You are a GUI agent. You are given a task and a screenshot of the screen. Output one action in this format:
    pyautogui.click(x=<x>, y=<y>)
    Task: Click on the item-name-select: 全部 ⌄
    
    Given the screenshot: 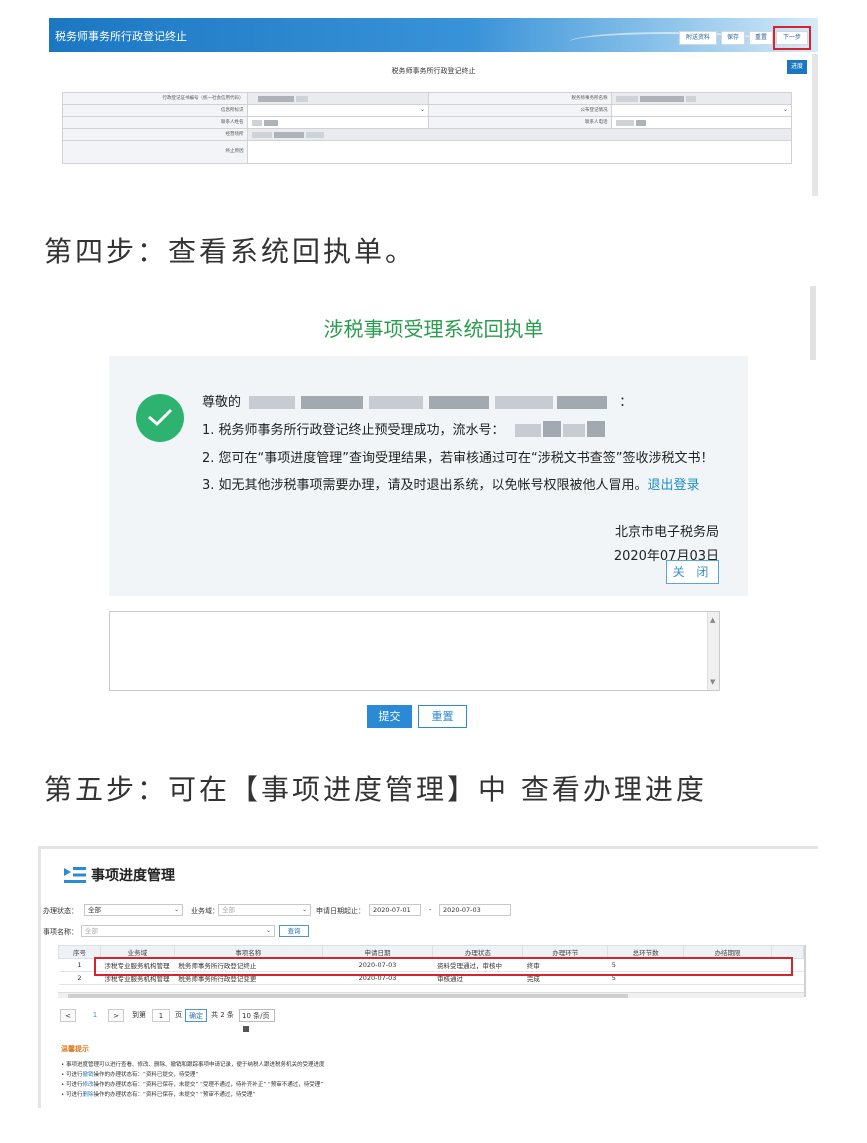 What is the action you would take?
    pyautogui.click(x=178, y=931)
    